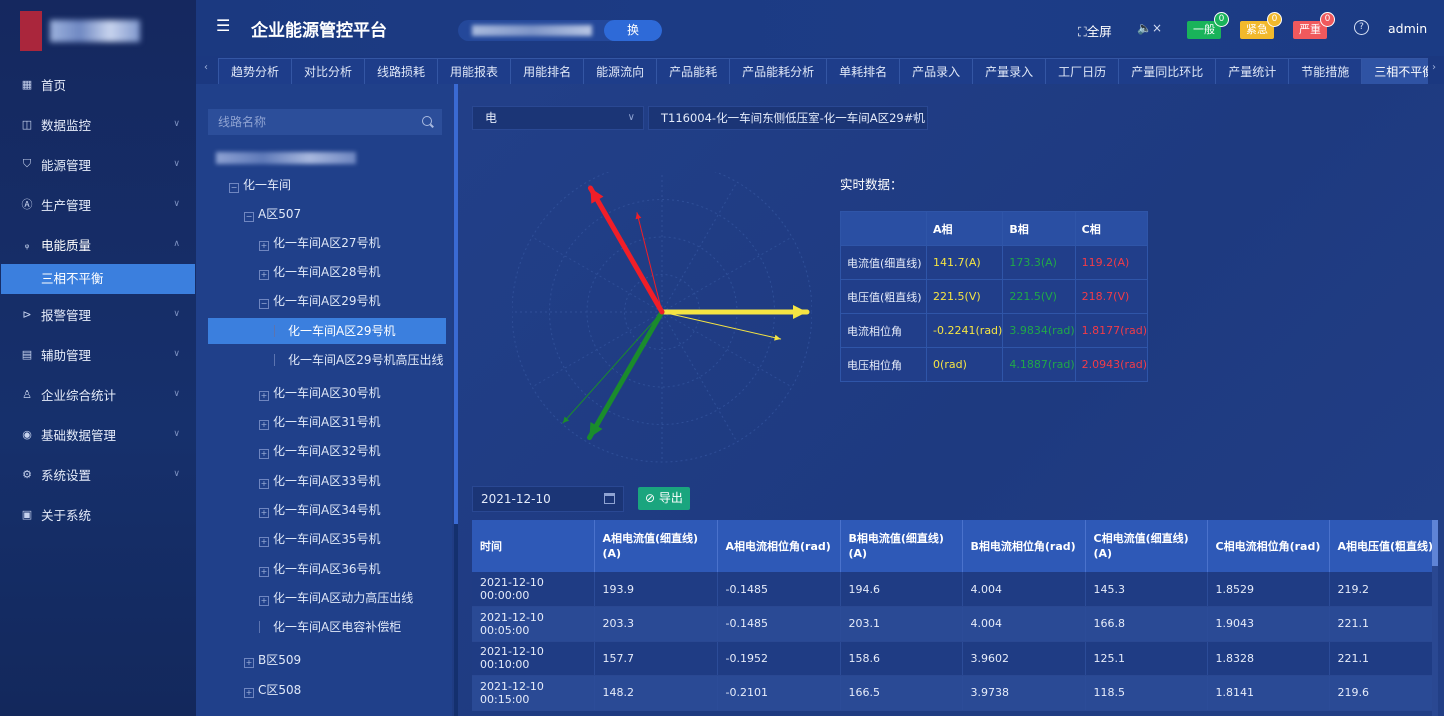  I want to click on history-cell: 2021-12-10 00:10:00, so click(533, 658).